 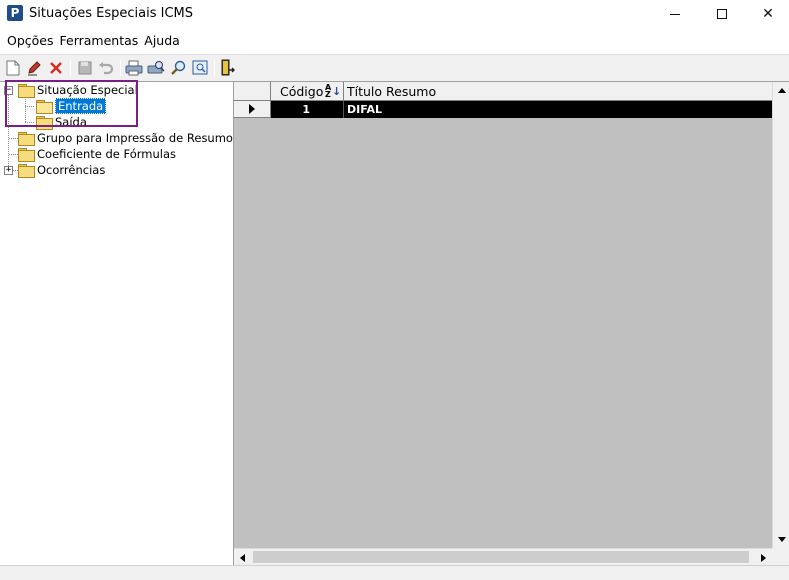 What do you see at coordinates (252, 91) in the screenshot?
I see `grid-header-indicator` at bounding box center [252, 91].